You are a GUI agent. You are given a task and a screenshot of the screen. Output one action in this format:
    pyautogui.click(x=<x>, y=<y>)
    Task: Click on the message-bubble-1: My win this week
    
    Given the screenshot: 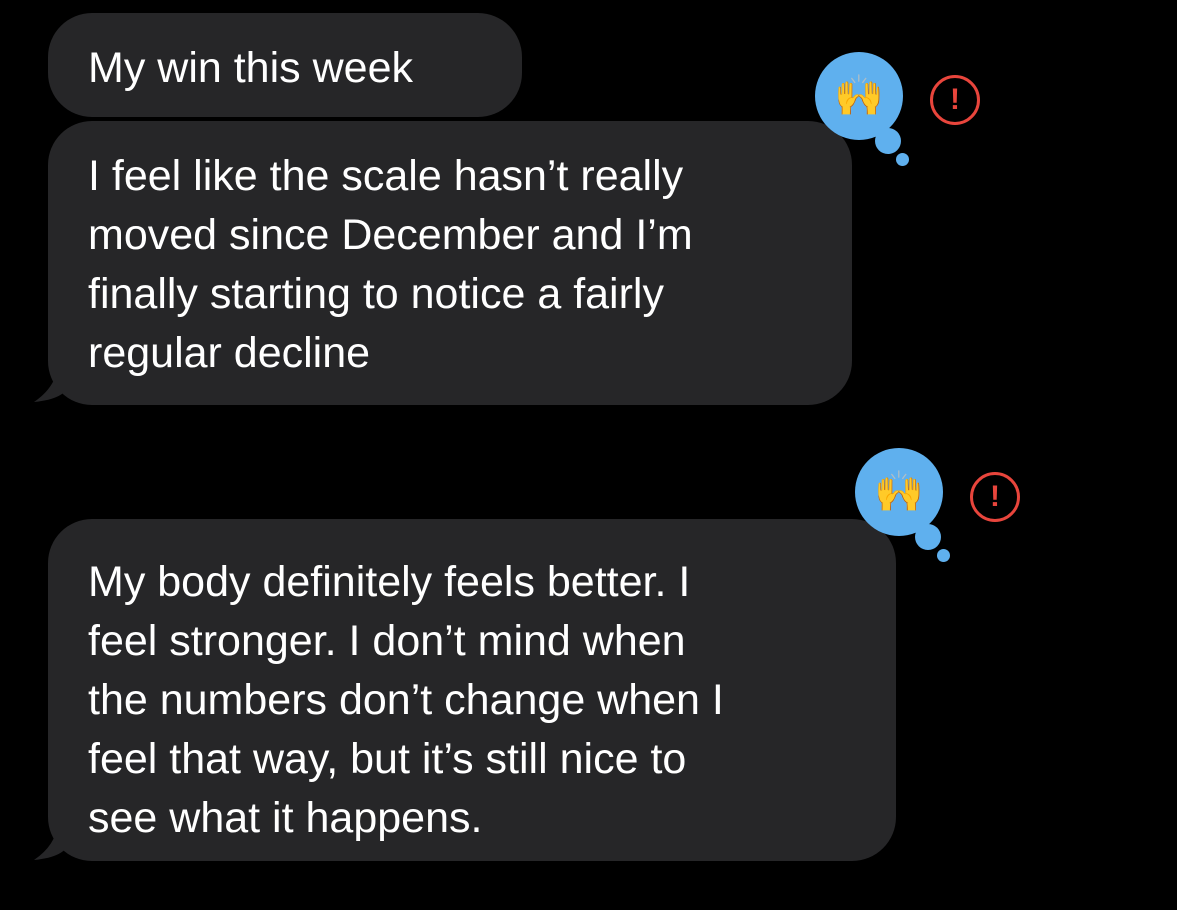 What is the action you would take?
    pyautogui.click(x=285, y=65)
    